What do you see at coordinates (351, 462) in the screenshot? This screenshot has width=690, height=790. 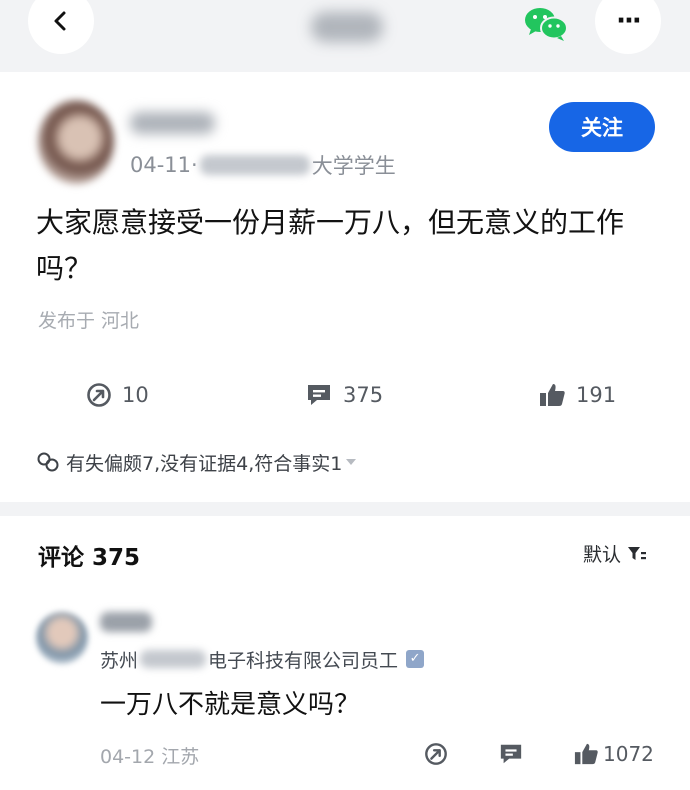 I see `chevron-down-icon` at bounding box center [351, 462].